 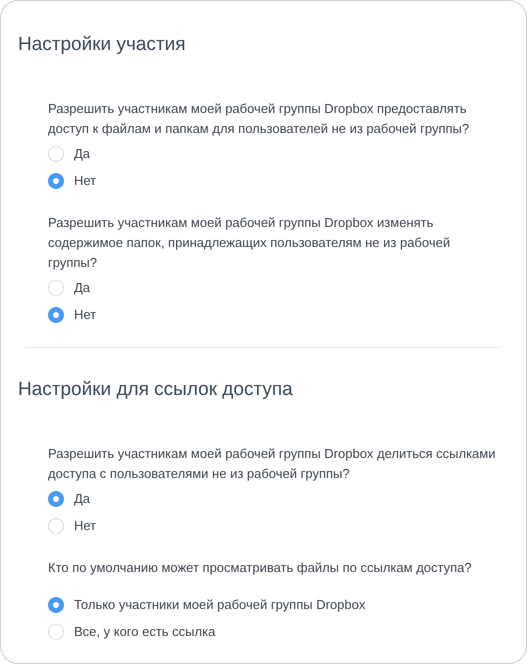 What do you see at coordinates (102, 45) in the screenshot?
I see `section-title: Настройки участия` at bounding box center [102, 45].